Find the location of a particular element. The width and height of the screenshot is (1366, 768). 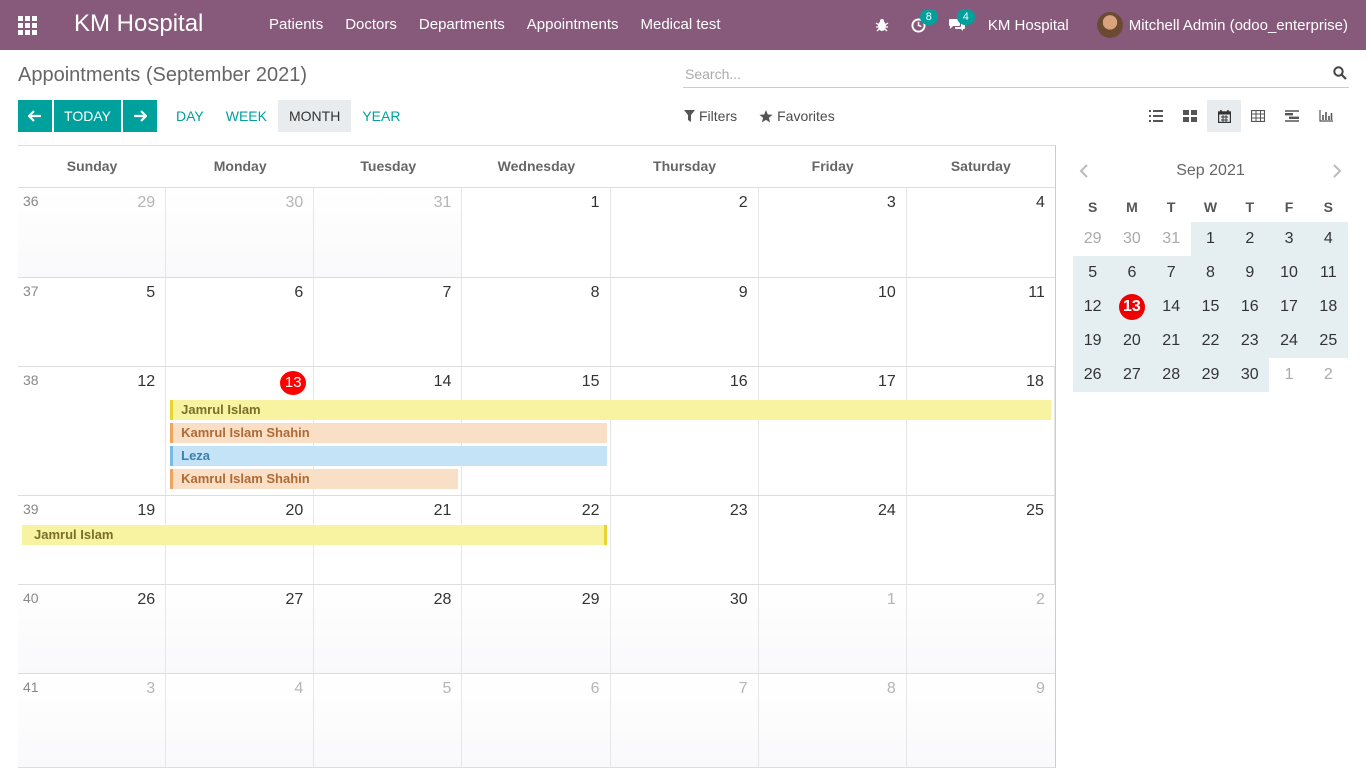

mini-calendar-day: 18 is located at coordinates (1328, 307).